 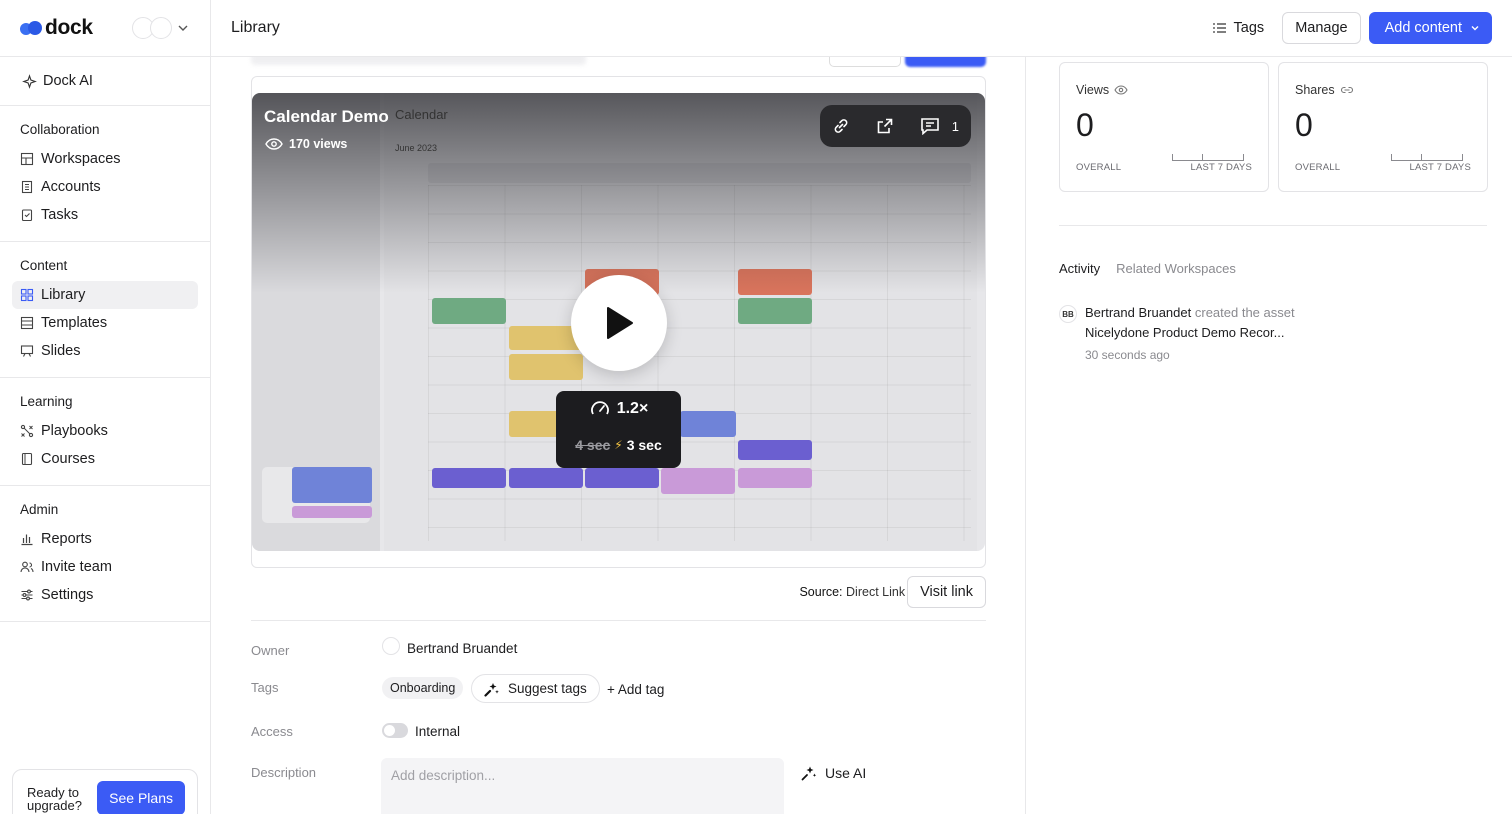 What do you see at coordinates (946, 592) in the screenshot?
I see `visit-link-button: Visit link` at bounding box center [946, 592].